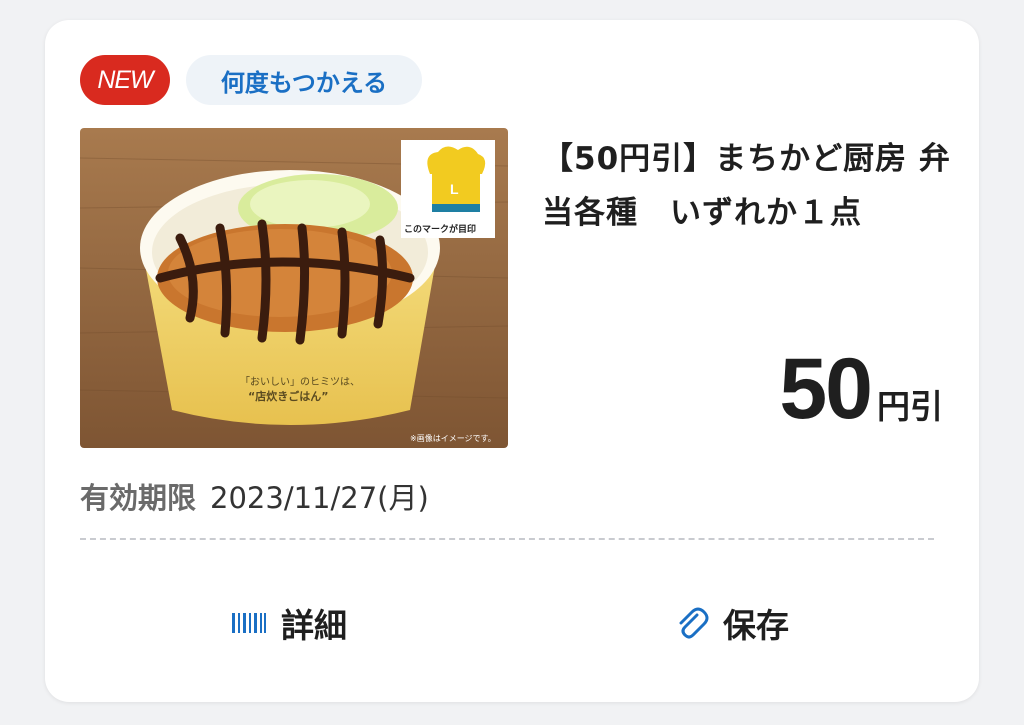 Image resolution: width=1024 pixels, height=725 pixels. I want to click on save-button: 保存, so click(731, 623).